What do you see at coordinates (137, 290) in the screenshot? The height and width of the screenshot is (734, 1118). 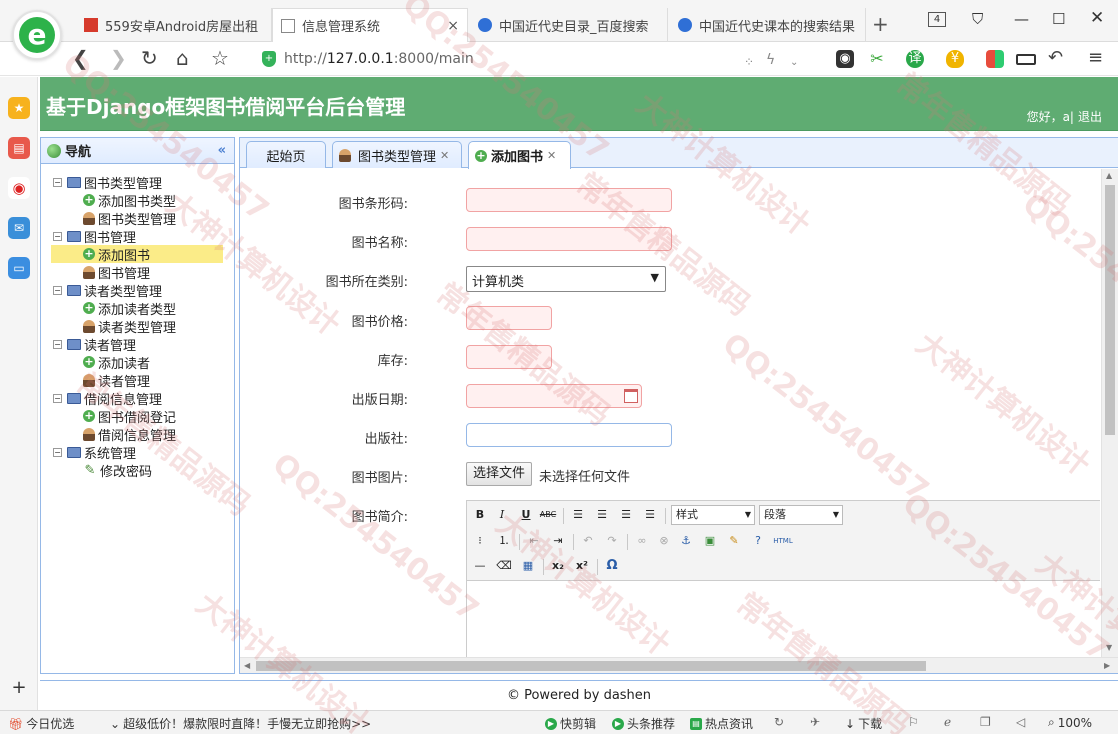 I see `nav-group: − 读者类型管理` at bounding box center [137, 290].